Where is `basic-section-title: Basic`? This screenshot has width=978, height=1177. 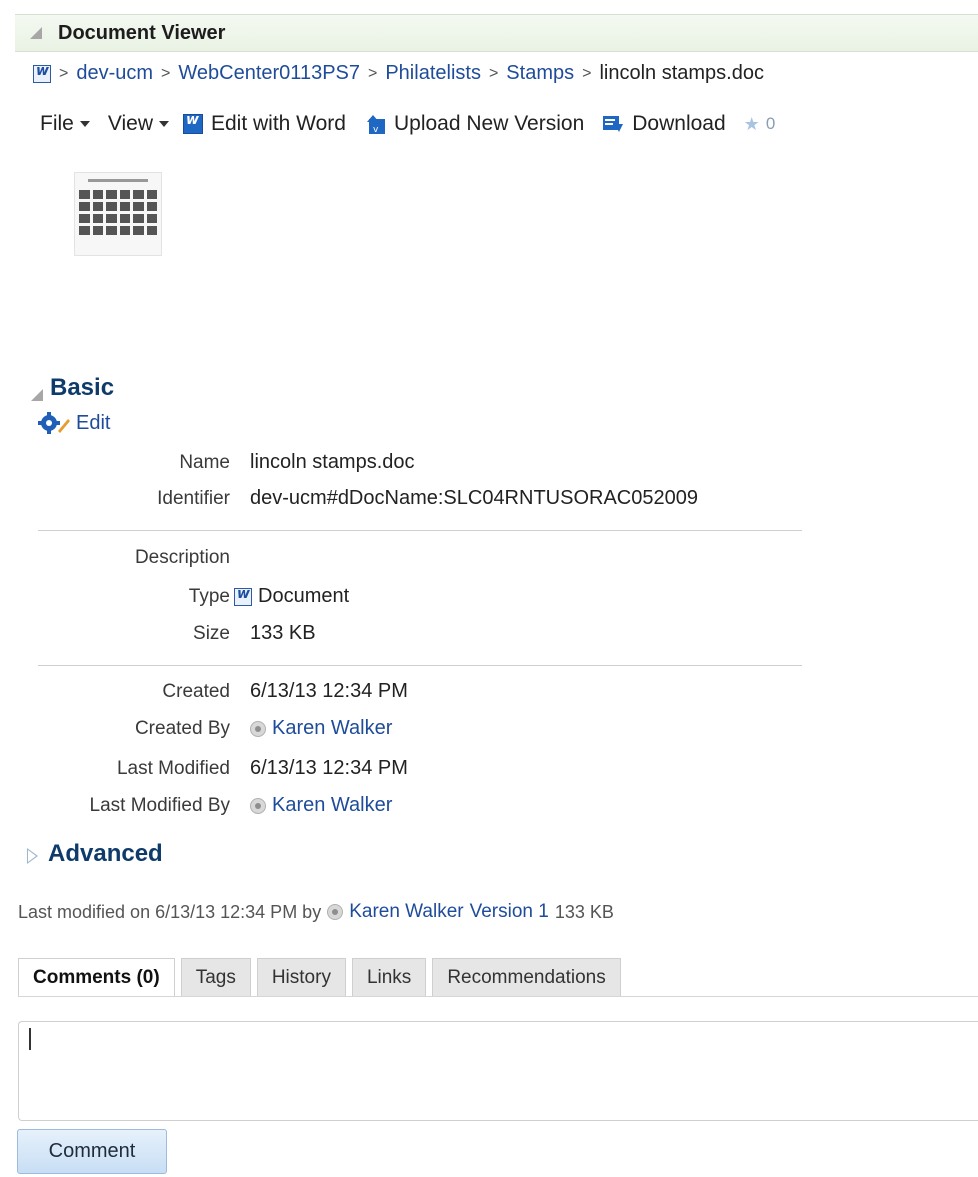
basic-section-title: Basic is located at coordinates (82, 388).